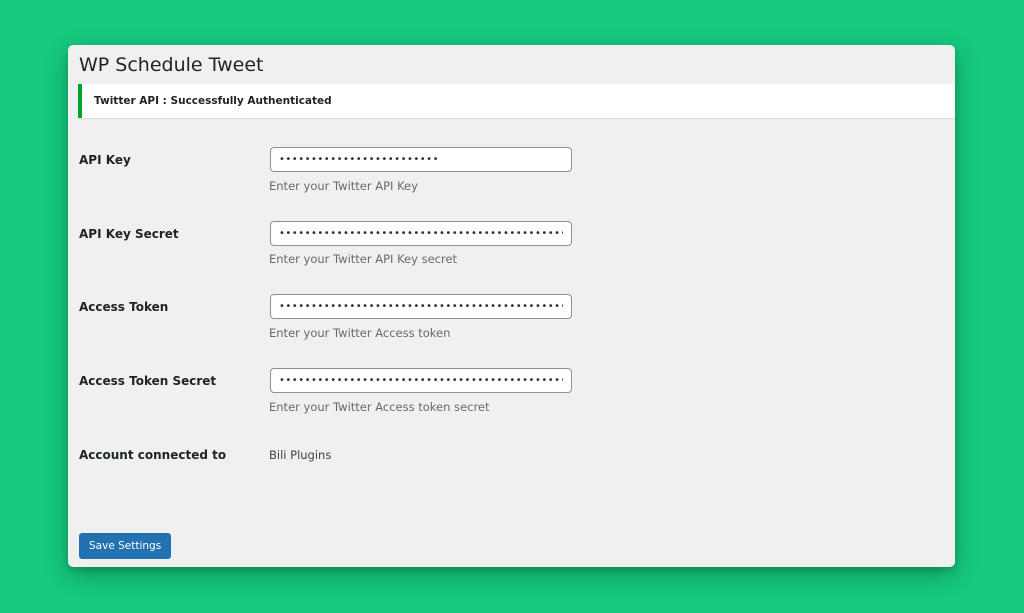  I want to click on api-key-input, so click(421, 159).